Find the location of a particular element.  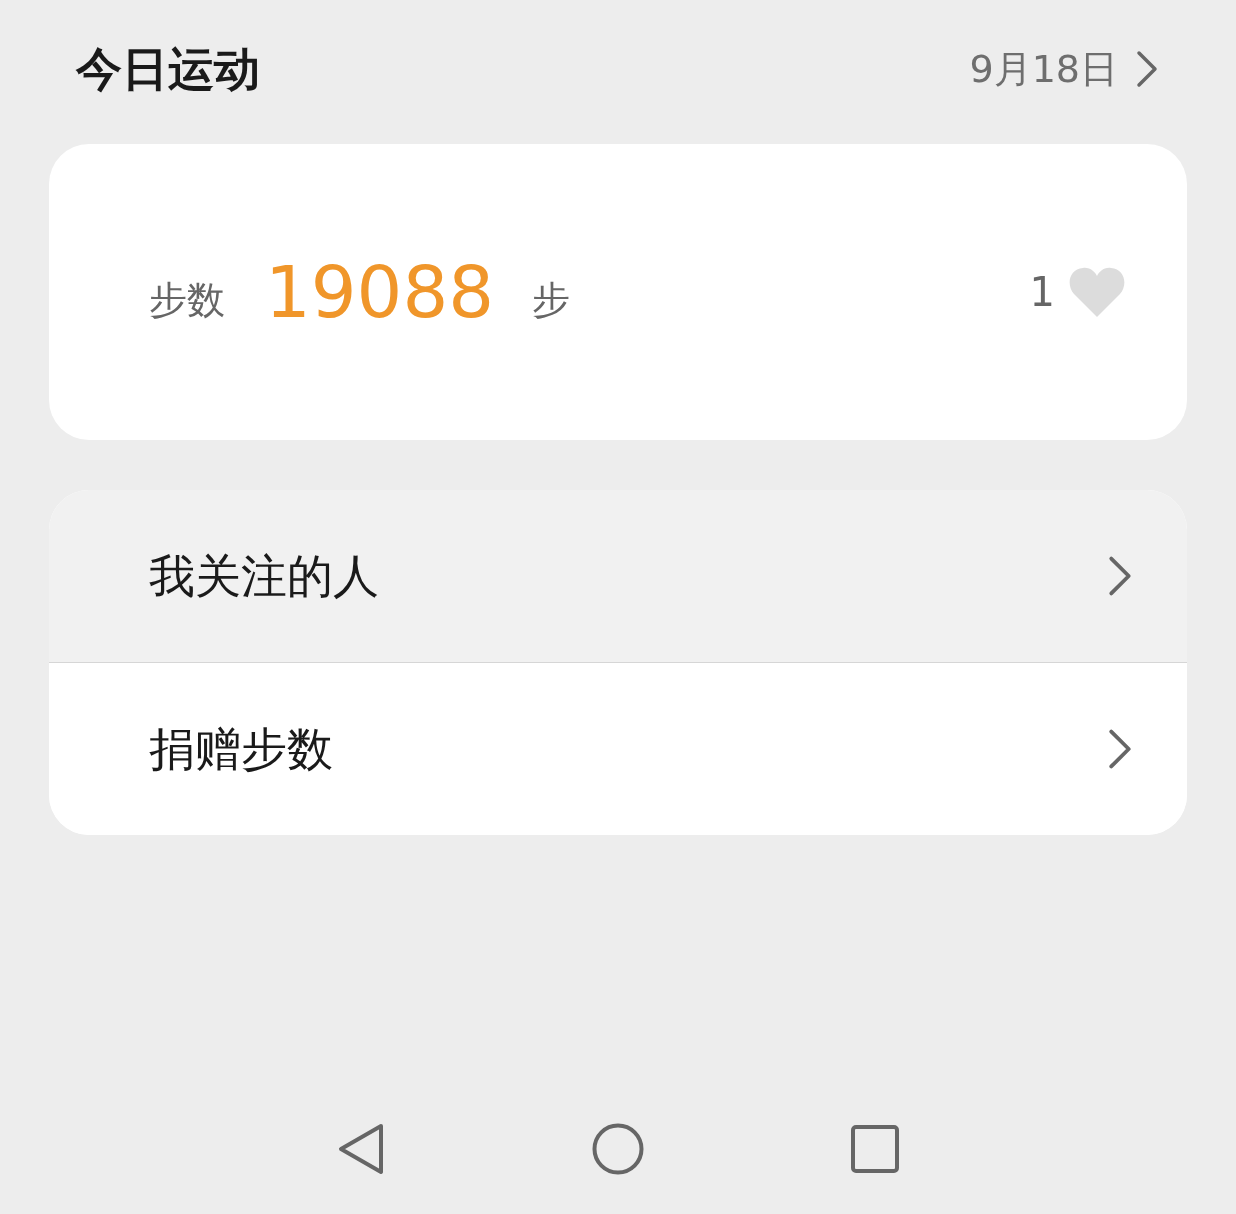

steps-unit: 步 is located at coordinates (551, 300).